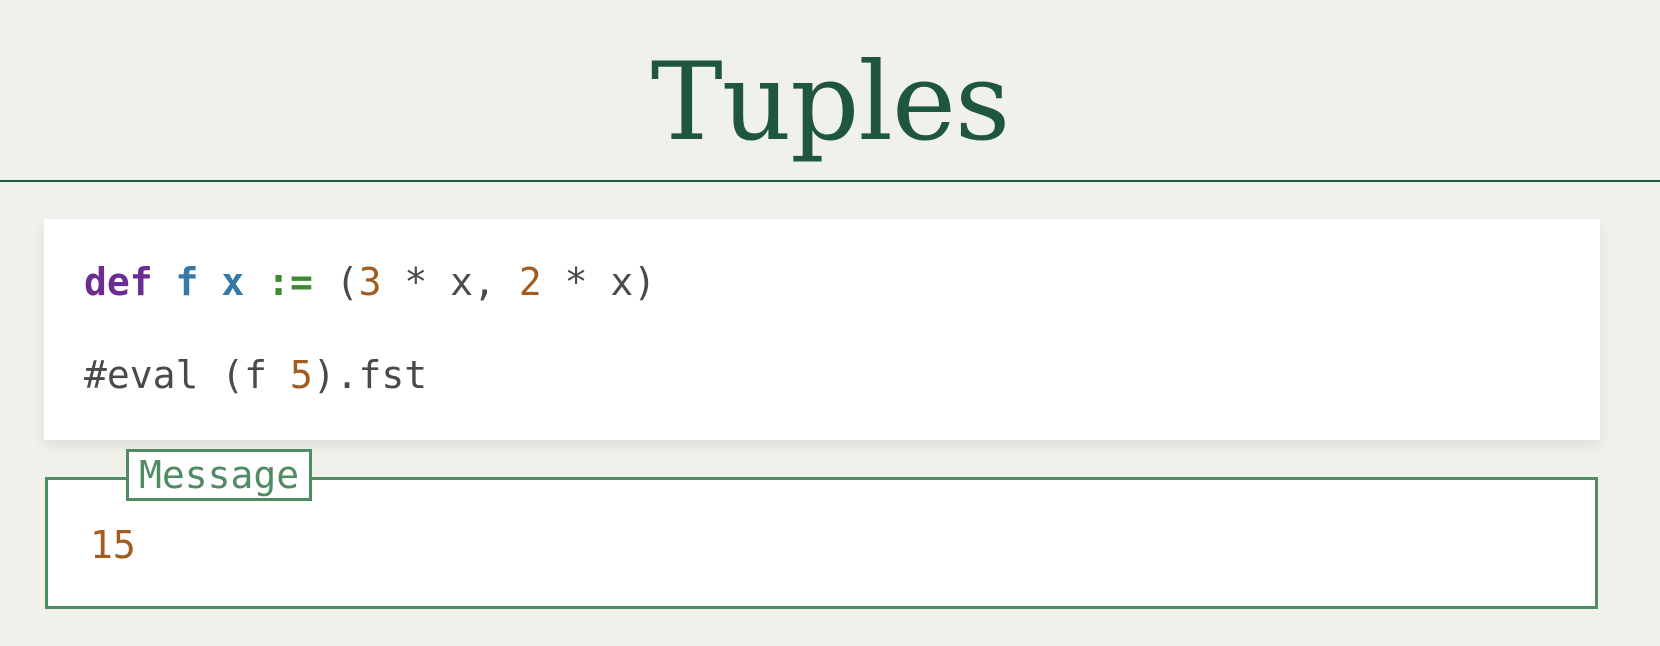  What do you see at coordinates (530, 282) in the screenshot?
I see `number-literal: 2` at bounding box center [530, 282].